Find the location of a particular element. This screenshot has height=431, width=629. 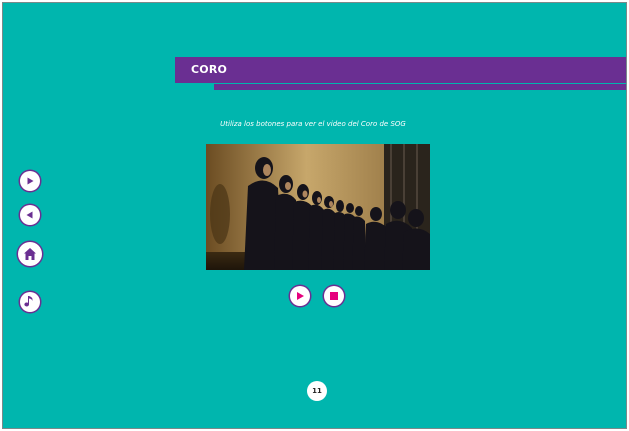

title-underline is located at coordinates (420, 87).